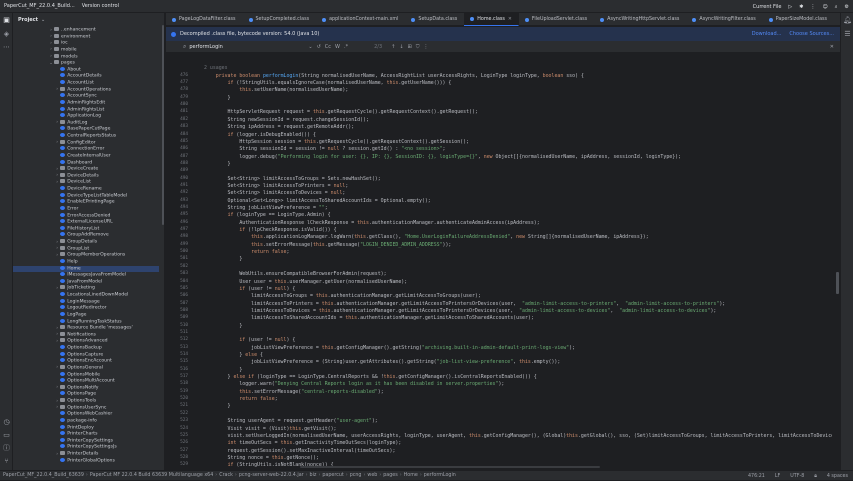 Image resolution: width=853 pixels, height=481 pixels. Describe the element at coordinates (86, 421) in the screenshot. I see `tree-item: package-info` at that location.